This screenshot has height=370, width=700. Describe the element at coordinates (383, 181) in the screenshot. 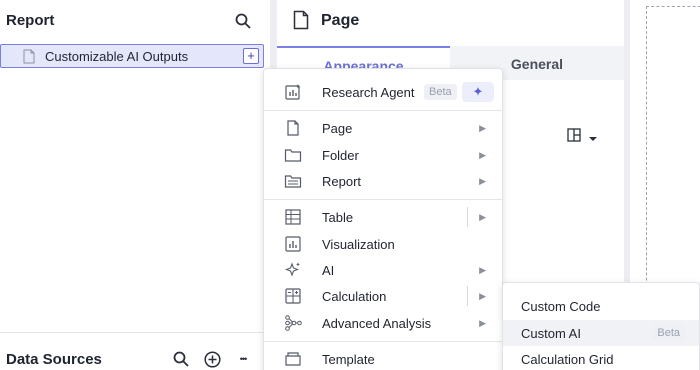

I see `menu-item-report: Report ▶` at that location.